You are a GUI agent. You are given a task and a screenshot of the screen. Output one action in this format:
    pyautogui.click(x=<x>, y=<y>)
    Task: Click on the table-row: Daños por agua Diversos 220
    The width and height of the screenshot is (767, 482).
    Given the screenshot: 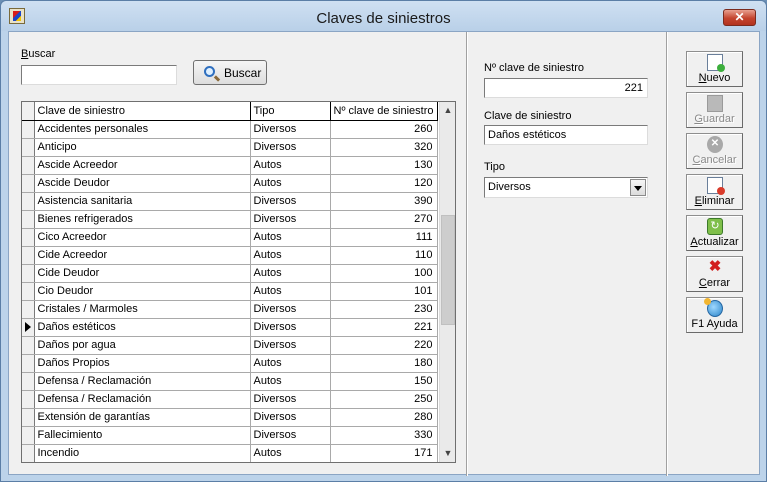 What is the action you would take?
    pyautogui.click(x=230, y=345)
    